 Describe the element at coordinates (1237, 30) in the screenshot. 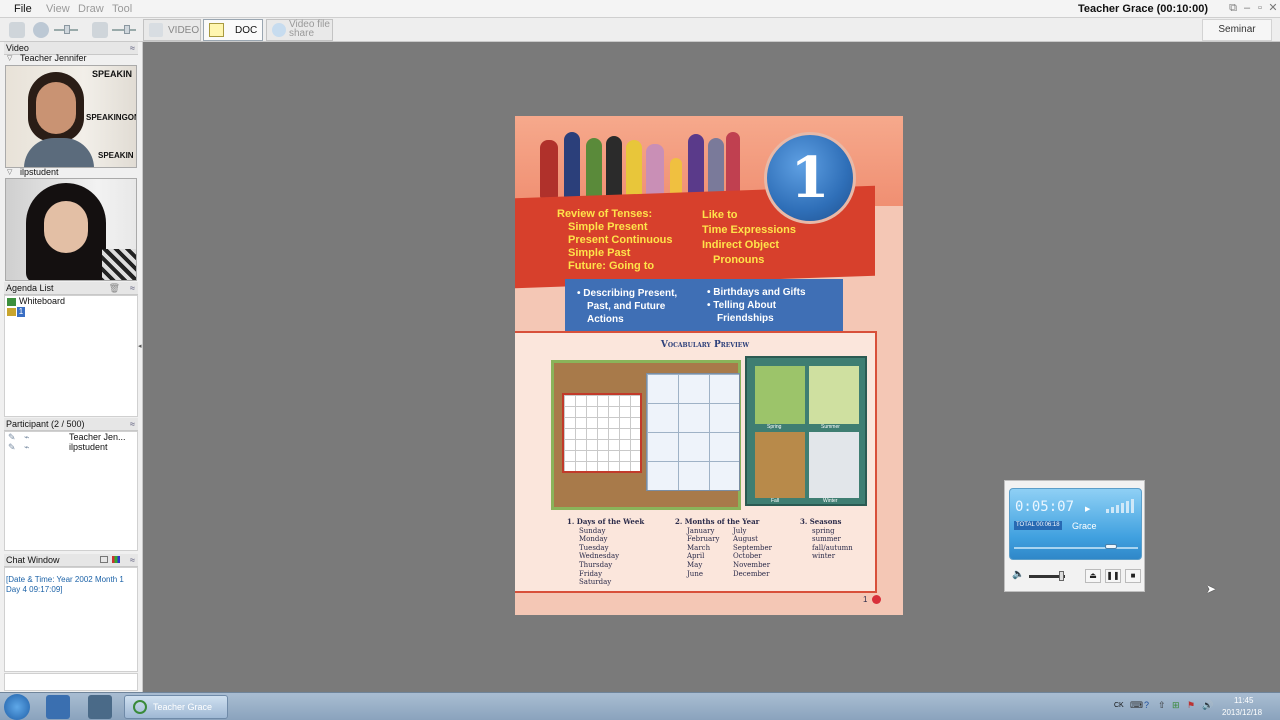

I see `seminar-button: Seminar` at that location.